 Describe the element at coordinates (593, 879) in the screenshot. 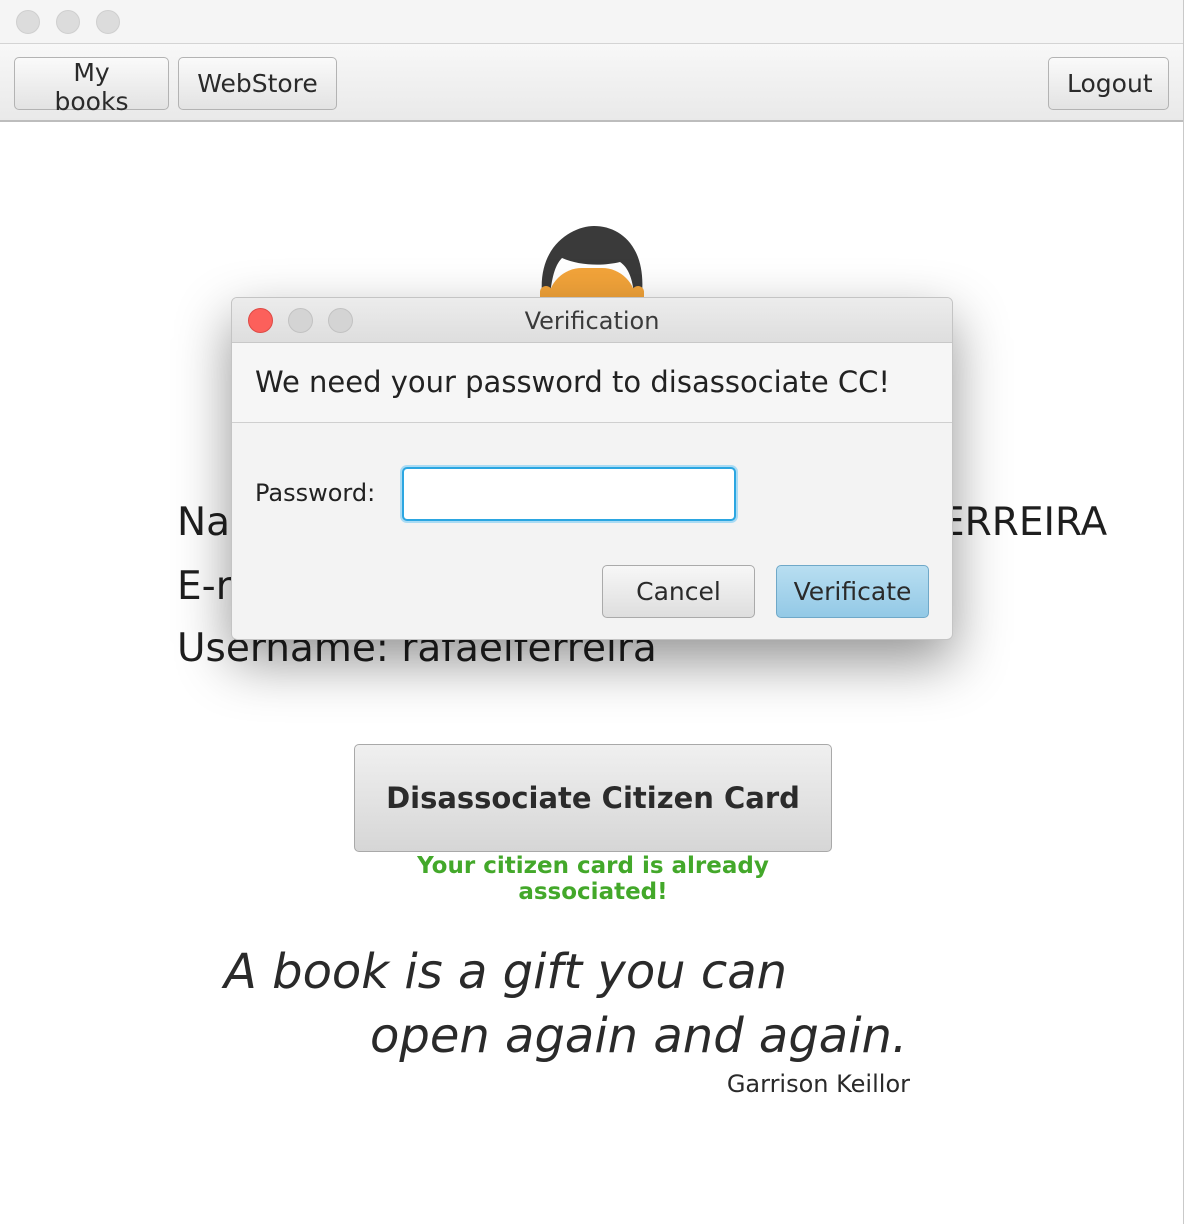

I see `citizen-card-status: Your citizen card is already associated!` at that location.